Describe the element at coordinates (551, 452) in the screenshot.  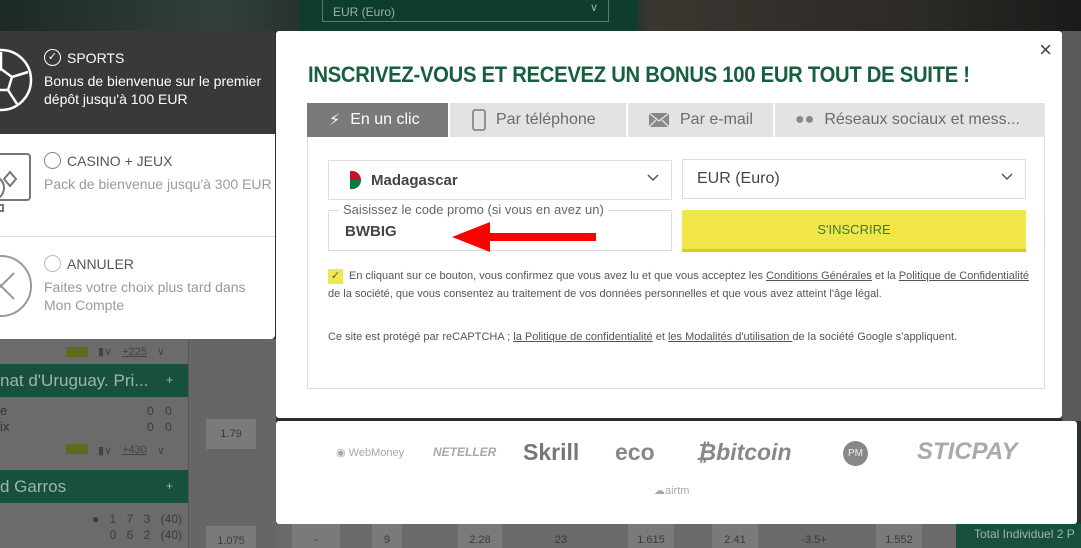
I see `skrill-logo: Skrill` at that location.